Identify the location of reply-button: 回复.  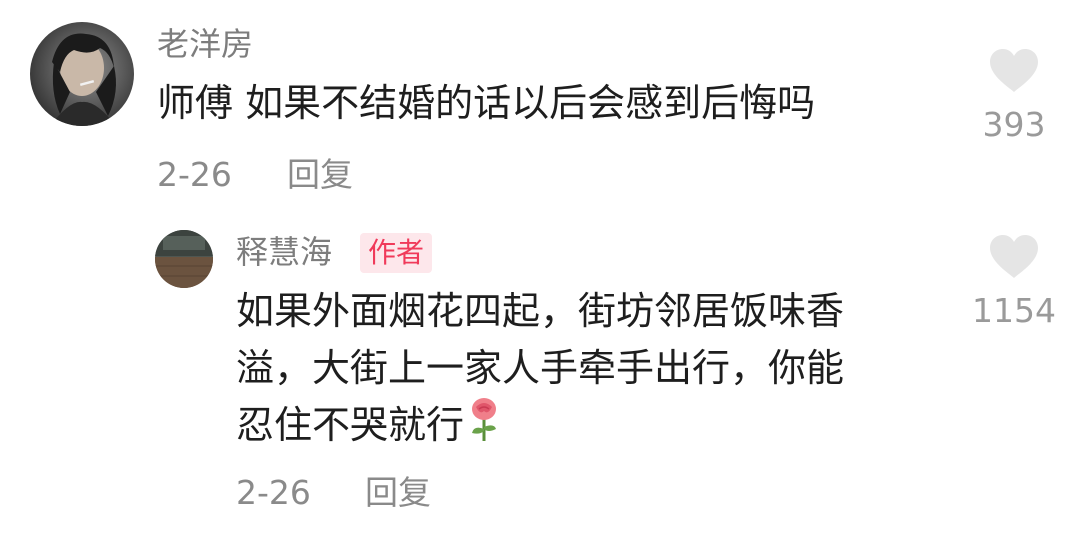
(320, 174).